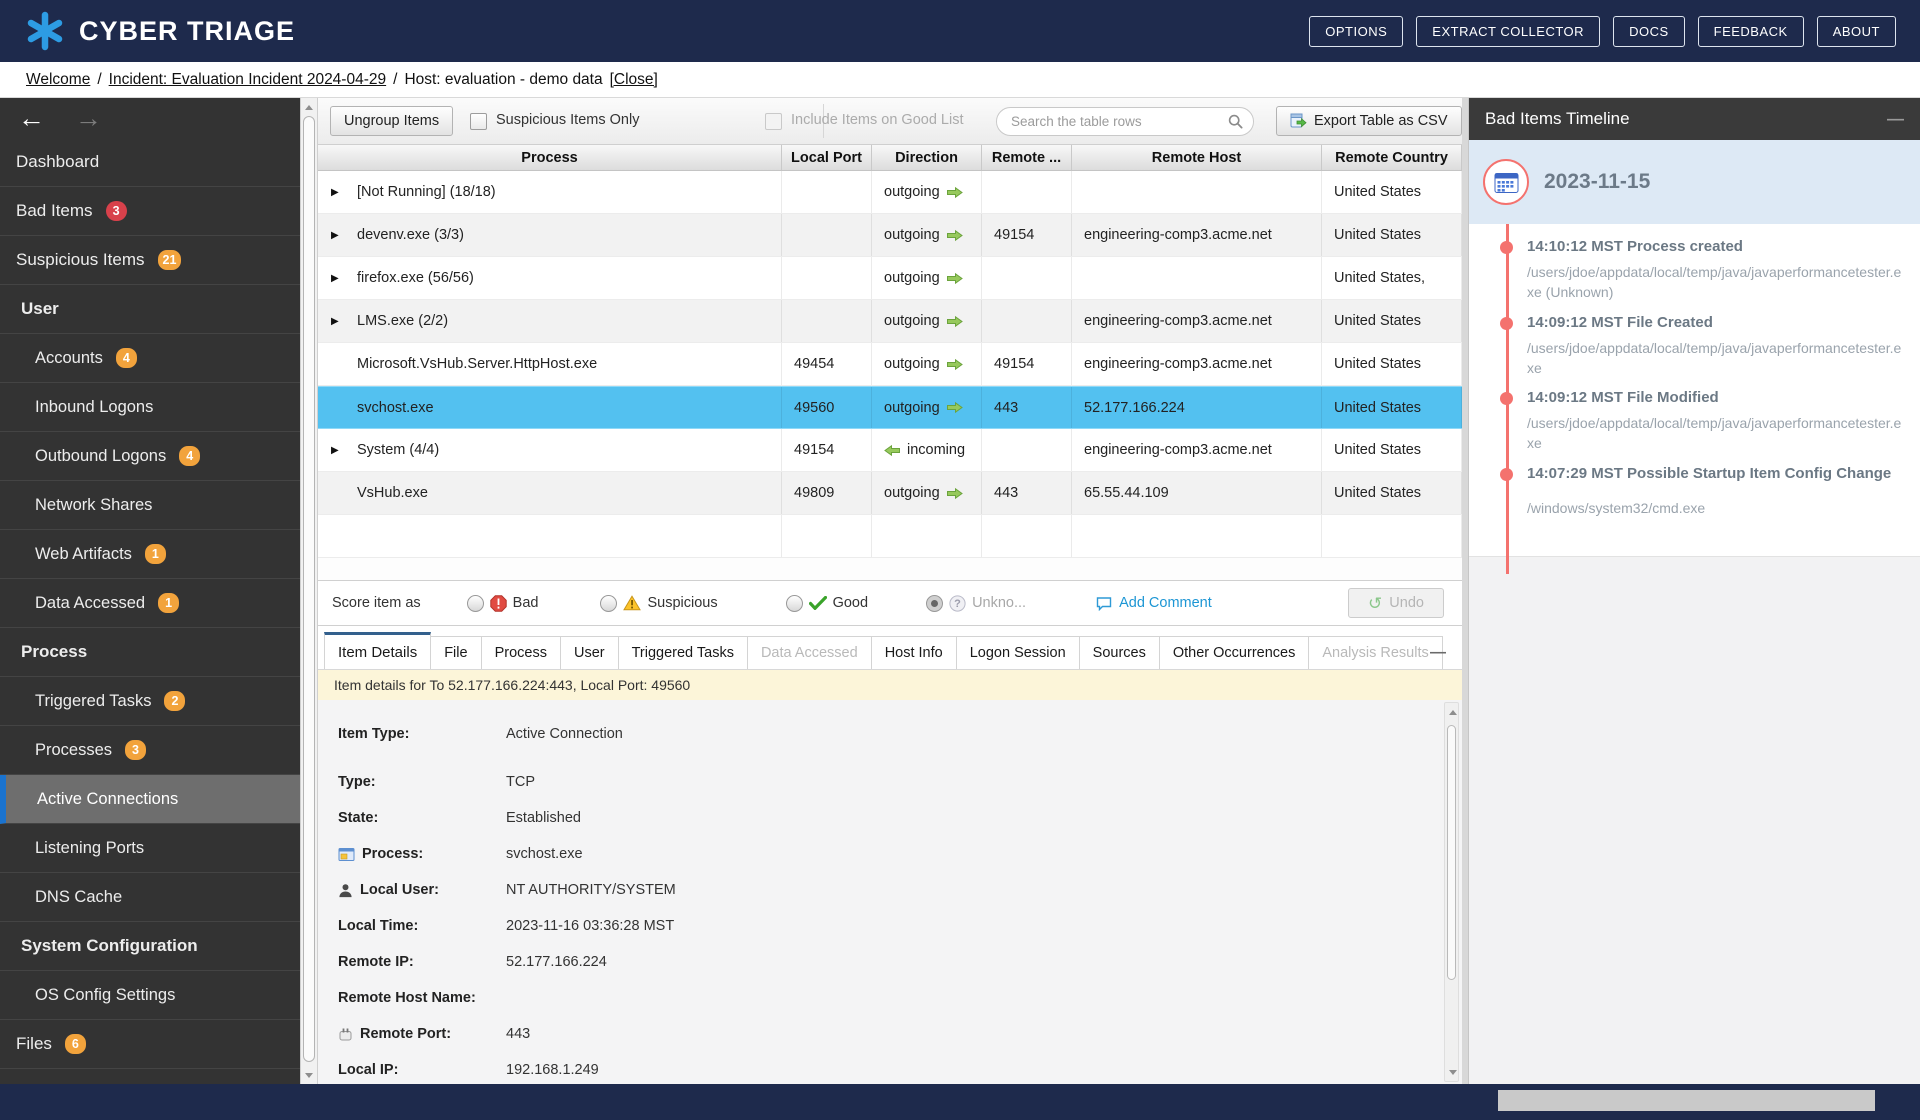  What do you see at coordinates (826, 603) in the screenshot?
I see `score-good-option: Good` at bounding box center [826, 603].